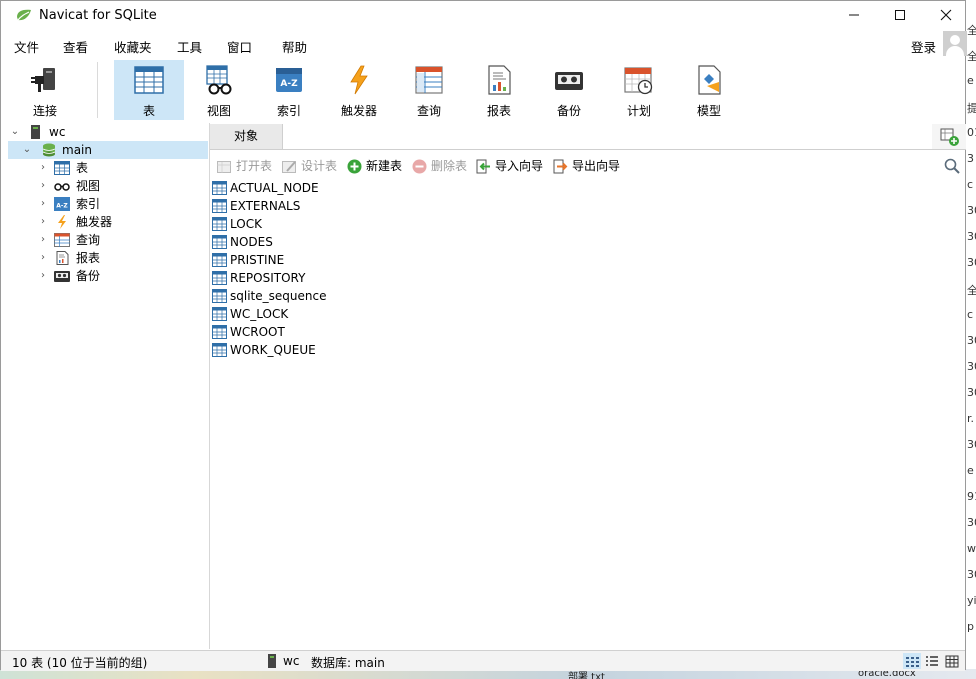 Image resolution: width=976 pixels, height=679 pixels. I want to click on maximize-button, so click(900, 16).